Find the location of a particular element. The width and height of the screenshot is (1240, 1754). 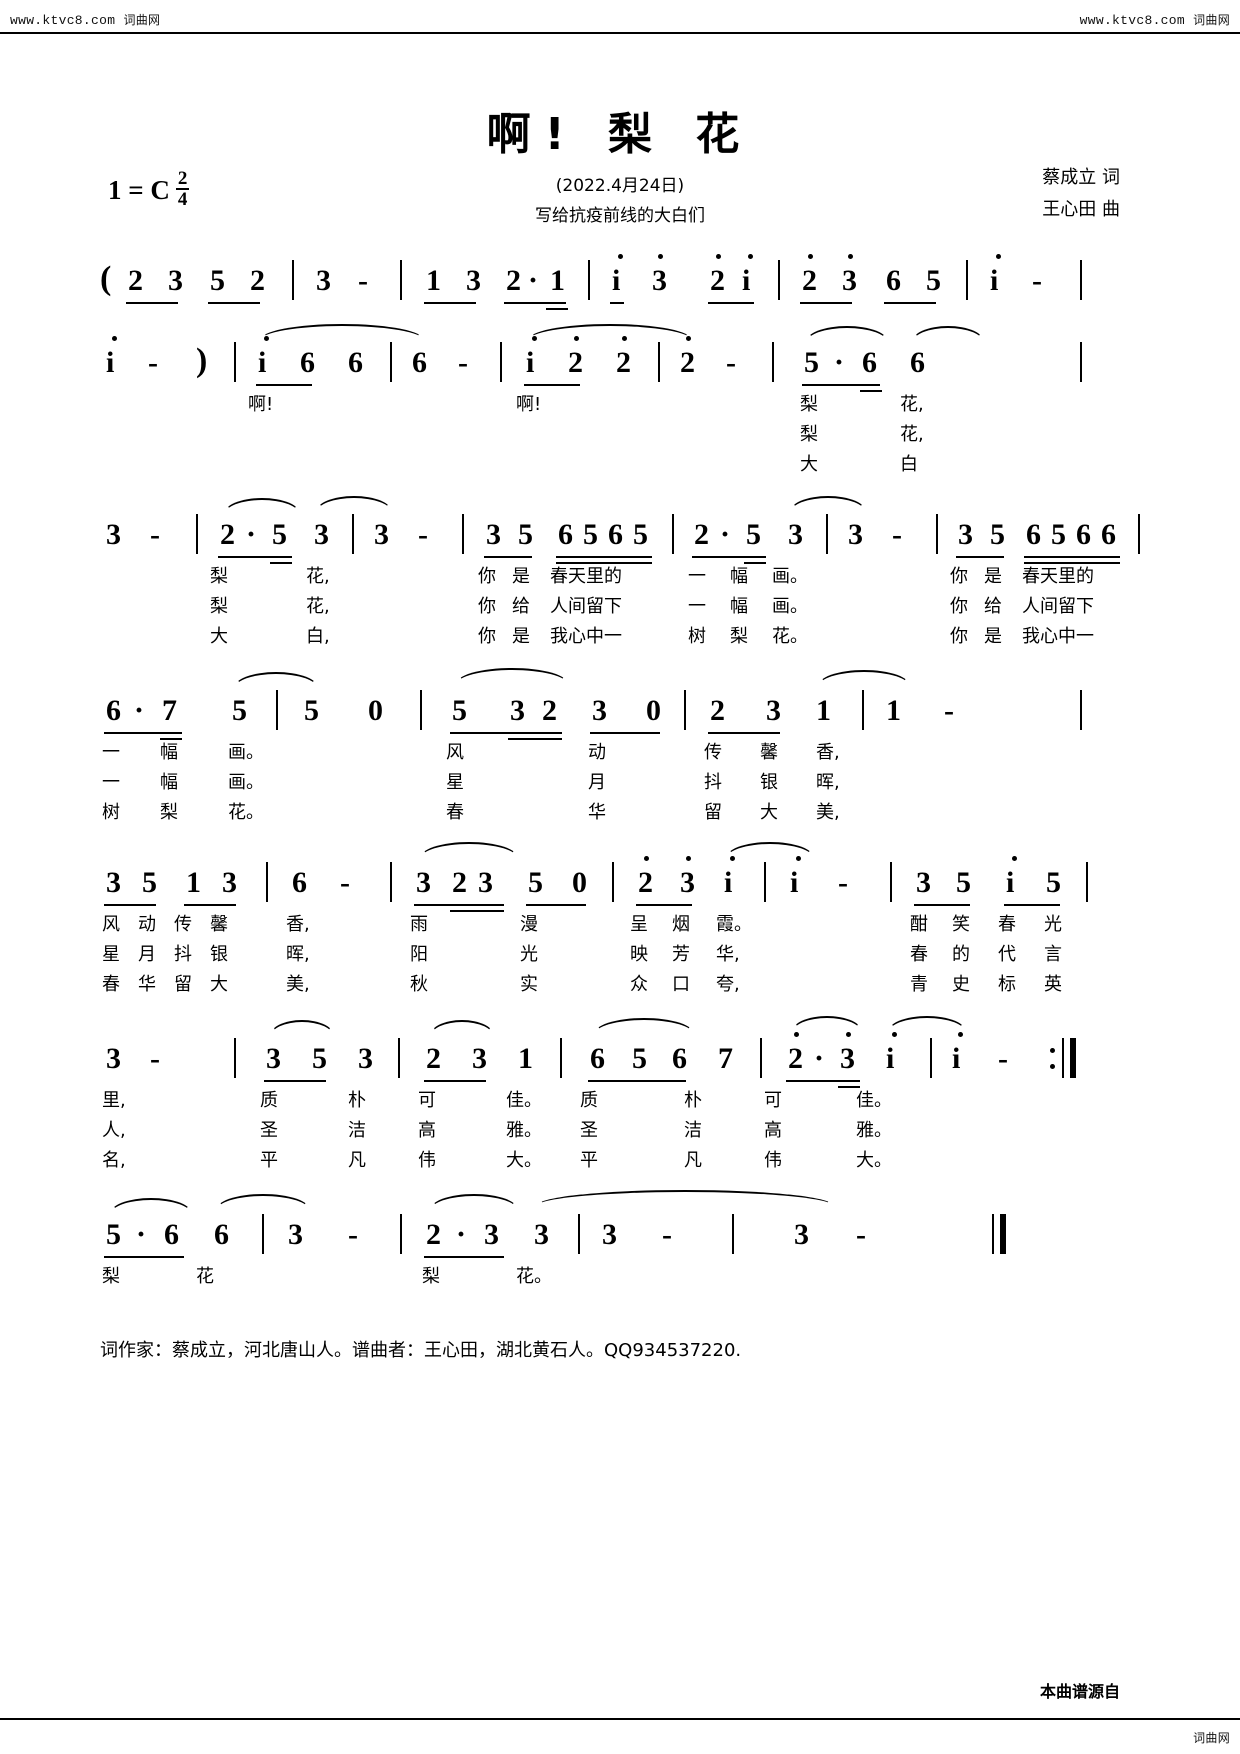

lyric-row-4-3: 树 梨 花。 春 华 留 大 美, is located at coordinates (600, 819).